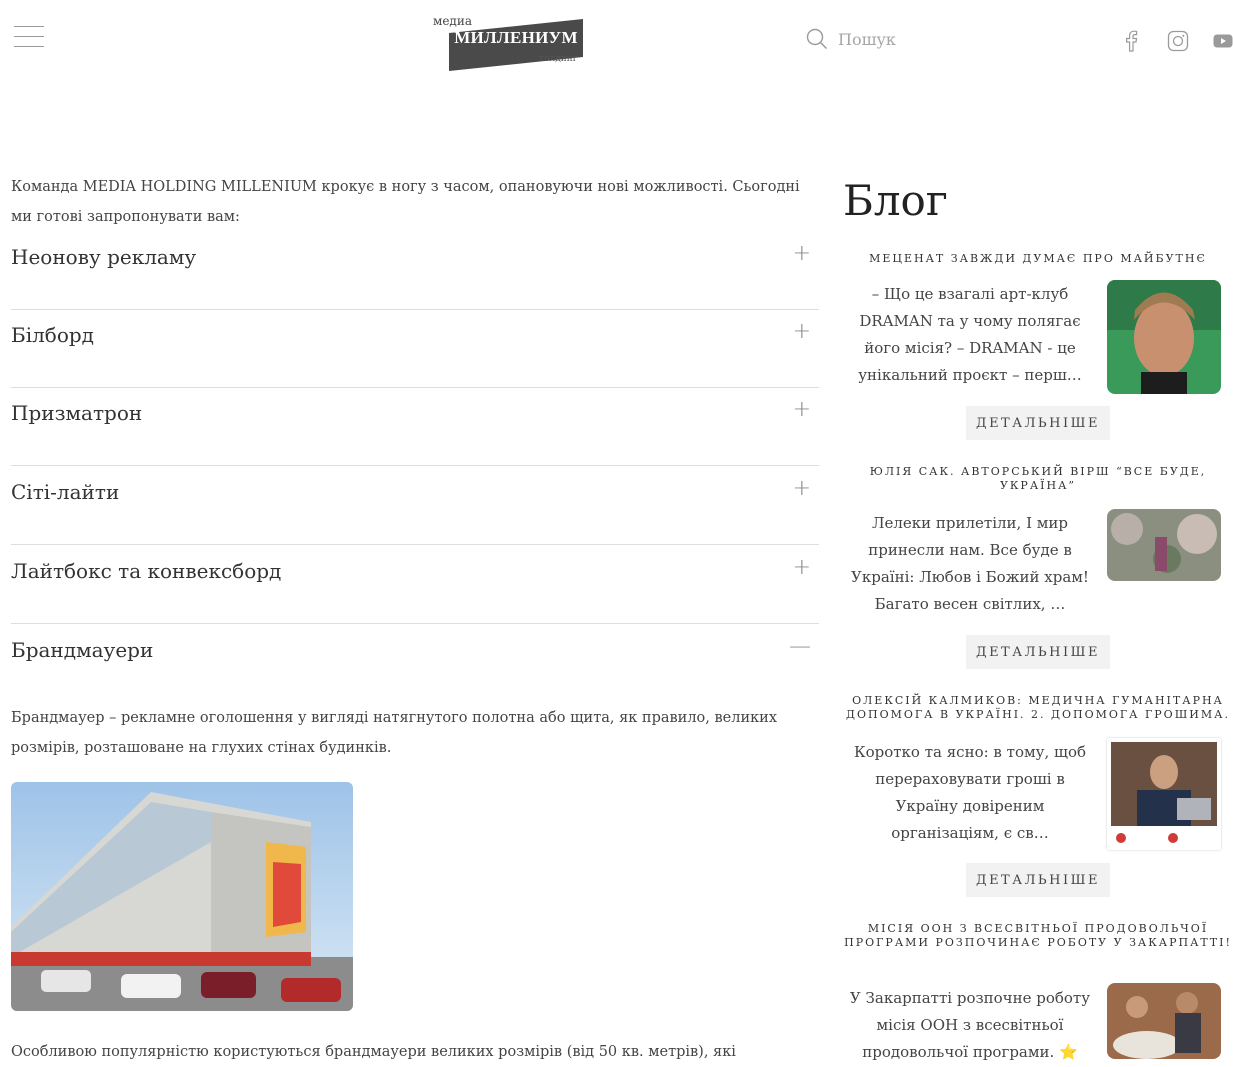 The image size is (1233, 1067). What do you see at coordinates (415, 270) in the screenshot?
I see `accordion-item-neon: Неонову рекламу +` at bounding box center [415, 270].